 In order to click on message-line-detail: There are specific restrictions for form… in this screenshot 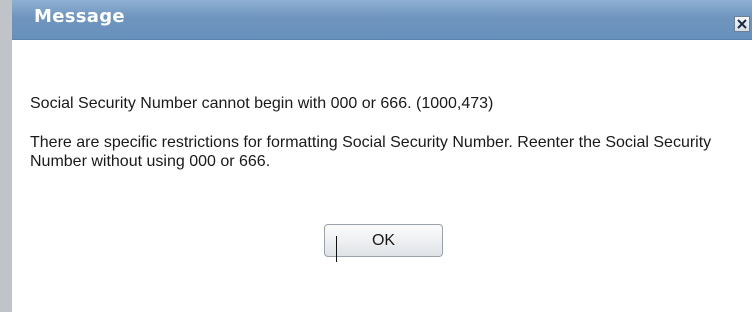, I will do `click(371, 152)`.